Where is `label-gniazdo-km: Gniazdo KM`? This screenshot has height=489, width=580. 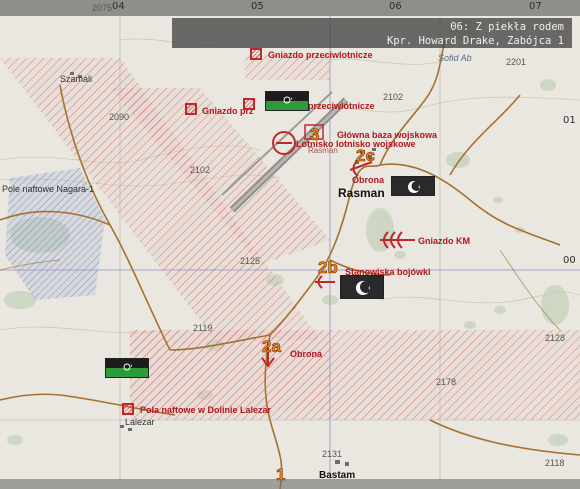 label-gniazdo-km: Gniazdo KM is located at coordinates (444, 241).